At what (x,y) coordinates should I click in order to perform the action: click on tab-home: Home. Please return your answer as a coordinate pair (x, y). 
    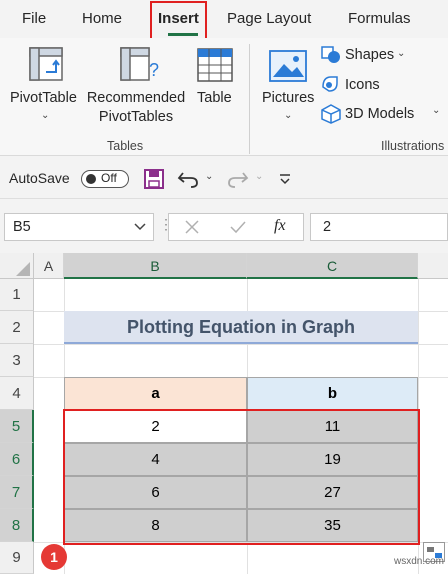
    Looking at the image, I should click on (102, 18).